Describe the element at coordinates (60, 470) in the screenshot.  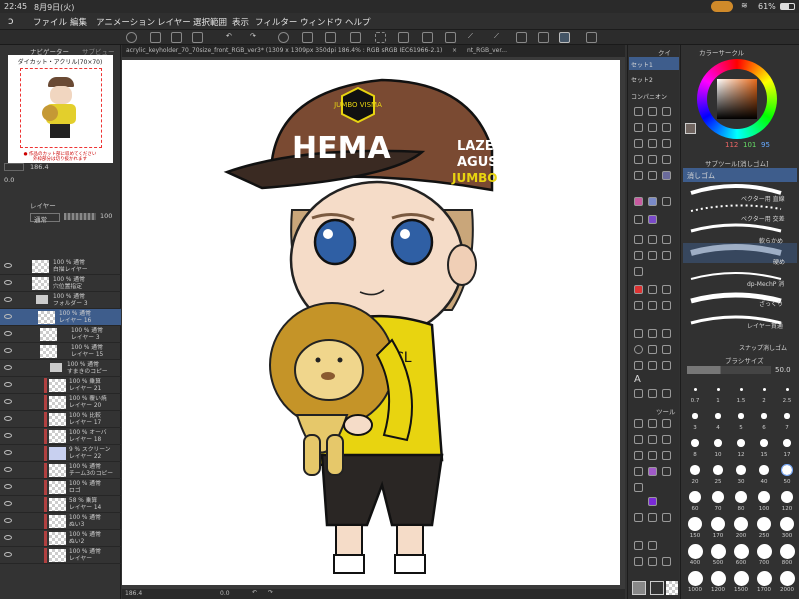
I see `layer-row: 100 % 通常 チーム3のコピー` at that location.